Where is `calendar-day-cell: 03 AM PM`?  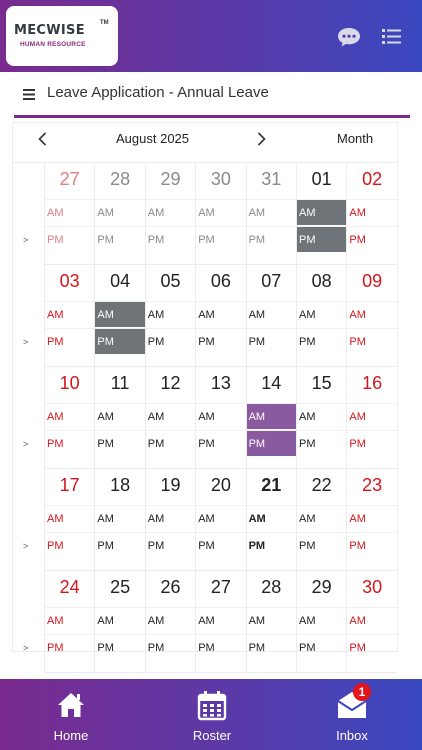
calendar-day-cell: 03 AM PM is located at coordinates (69, 316).